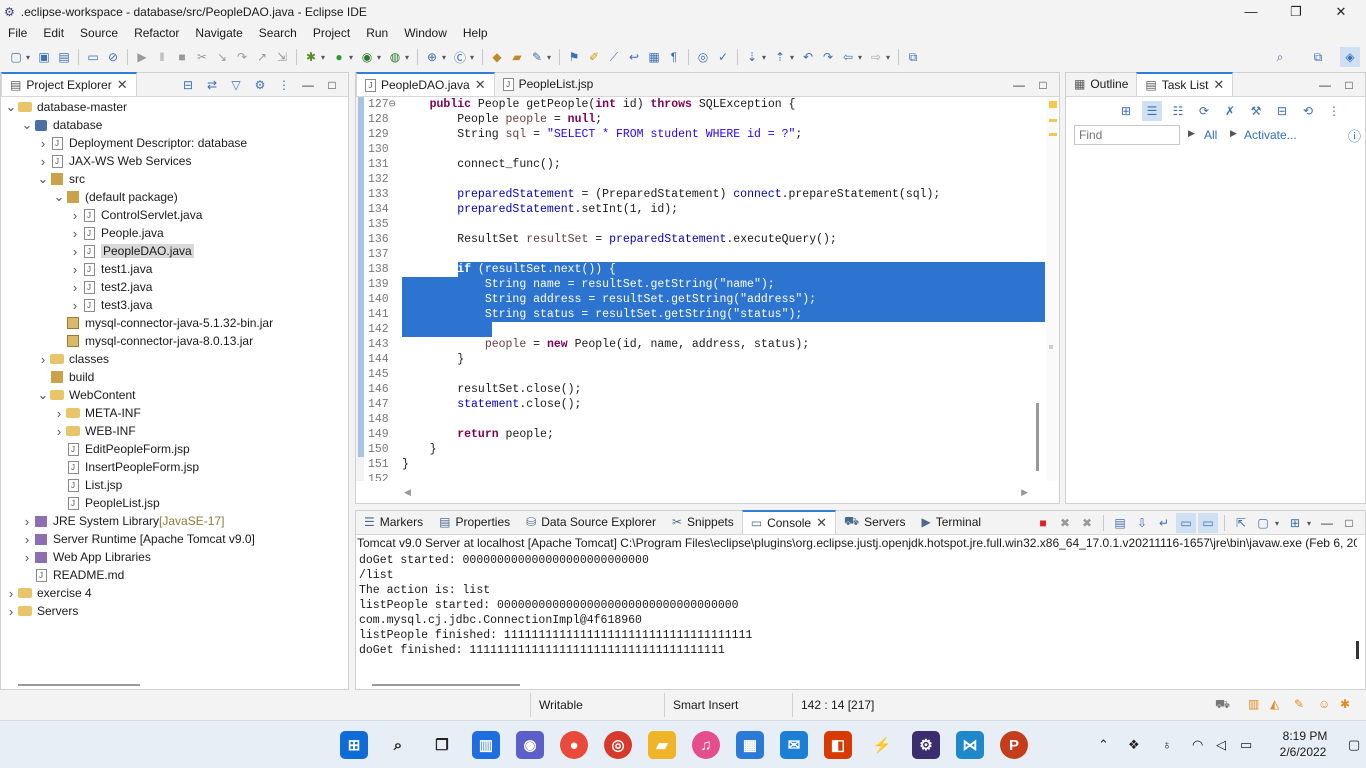 The width and height of the screenshot is (1366, 768). What do you see at coordinates (574, 745) in the screenshot?
I see `chrome-icon: ●` at bounding box center [574, 745].